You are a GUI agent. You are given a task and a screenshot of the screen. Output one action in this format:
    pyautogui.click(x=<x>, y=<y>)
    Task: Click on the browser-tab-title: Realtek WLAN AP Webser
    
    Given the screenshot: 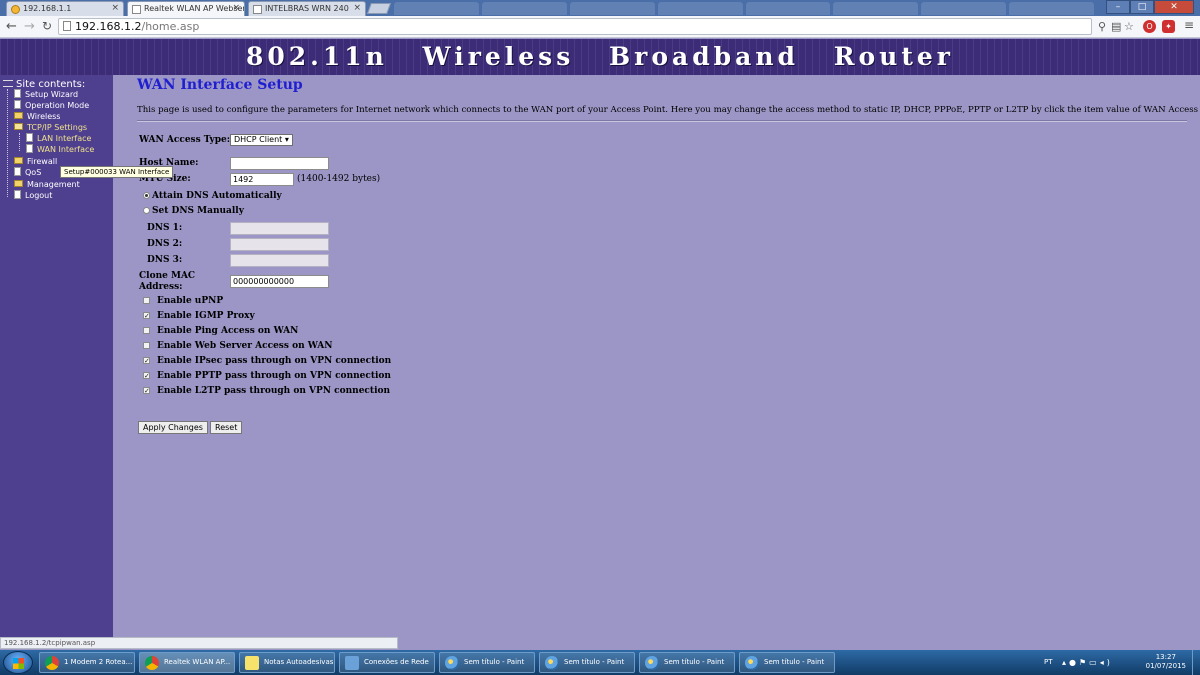 What is the action you would take?
    pyautogui.click(x=194, y=8)
    